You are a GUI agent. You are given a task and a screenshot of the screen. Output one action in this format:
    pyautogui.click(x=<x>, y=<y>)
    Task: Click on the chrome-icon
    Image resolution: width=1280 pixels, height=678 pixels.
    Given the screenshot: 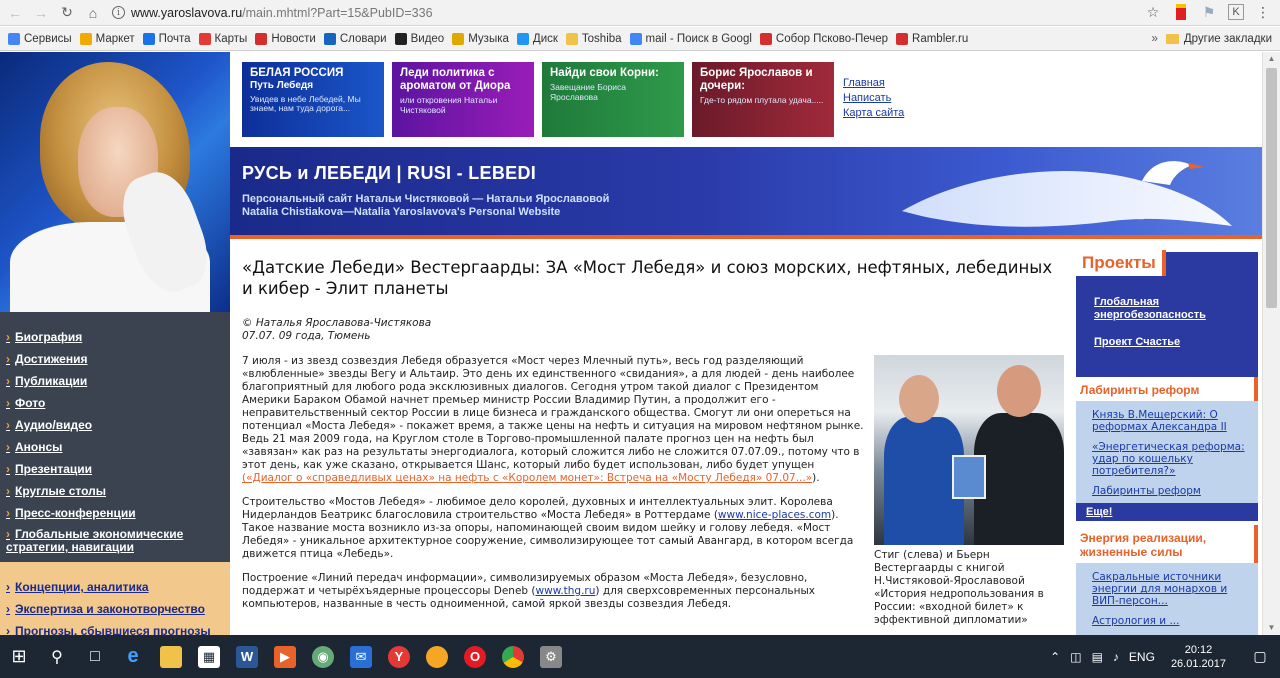 What is the action you would take?
    pyautogui.click(x=513, y=656)
    